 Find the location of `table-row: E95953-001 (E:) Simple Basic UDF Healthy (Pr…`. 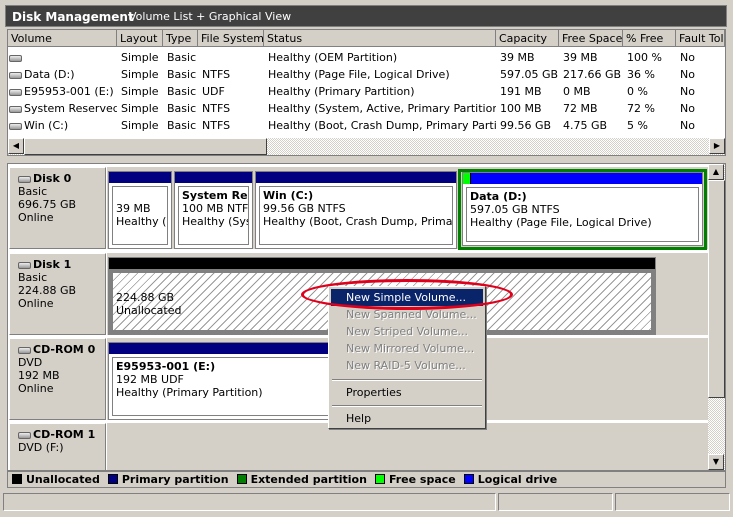

table-row: E95953-001 (E:) Simple Basic UDF Healthy (Pr… is located at coordinates (366, 91).